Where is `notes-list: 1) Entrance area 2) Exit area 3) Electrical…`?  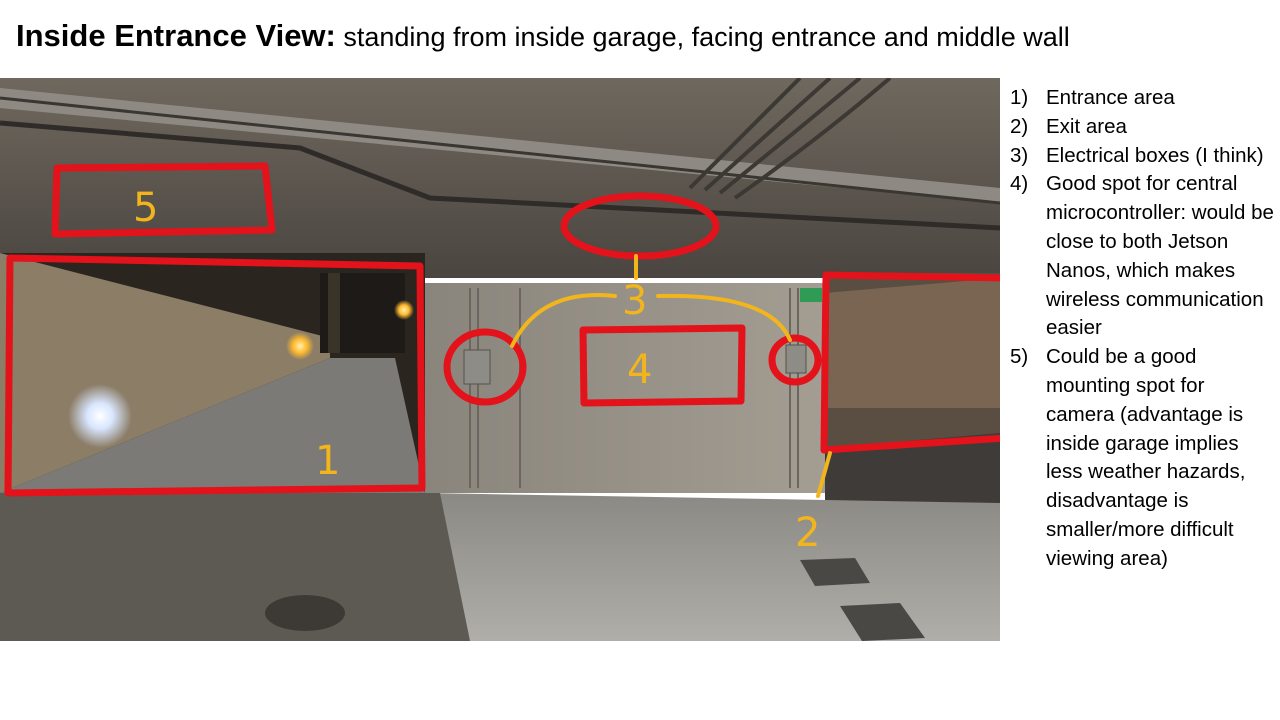
notes-list: 1) Entrance area 2) Exit area 3) Electrical… is located at coordinates (1142, 329).